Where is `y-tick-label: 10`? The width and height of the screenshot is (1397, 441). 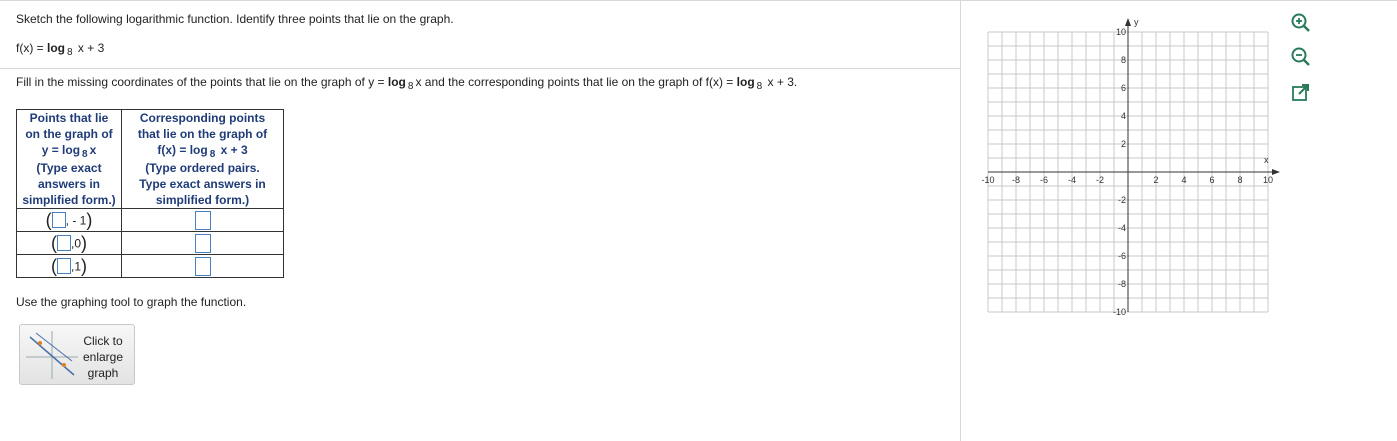
y-tick-label: 10 is located at coordinates (1121, 32).